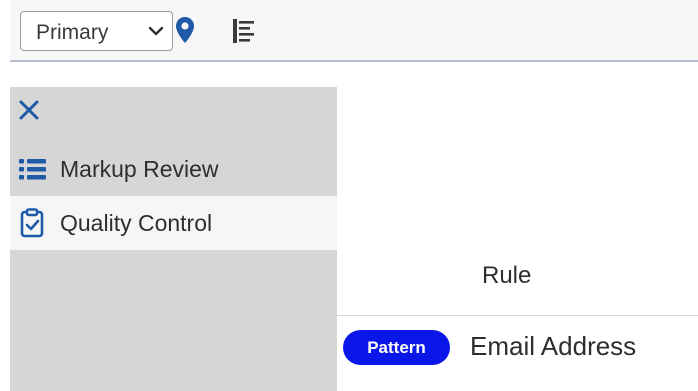 The height and width of the screenshot is (391, 698). I want to click on sidebar-item-markup-review: Markup Review, so click(173, 169).